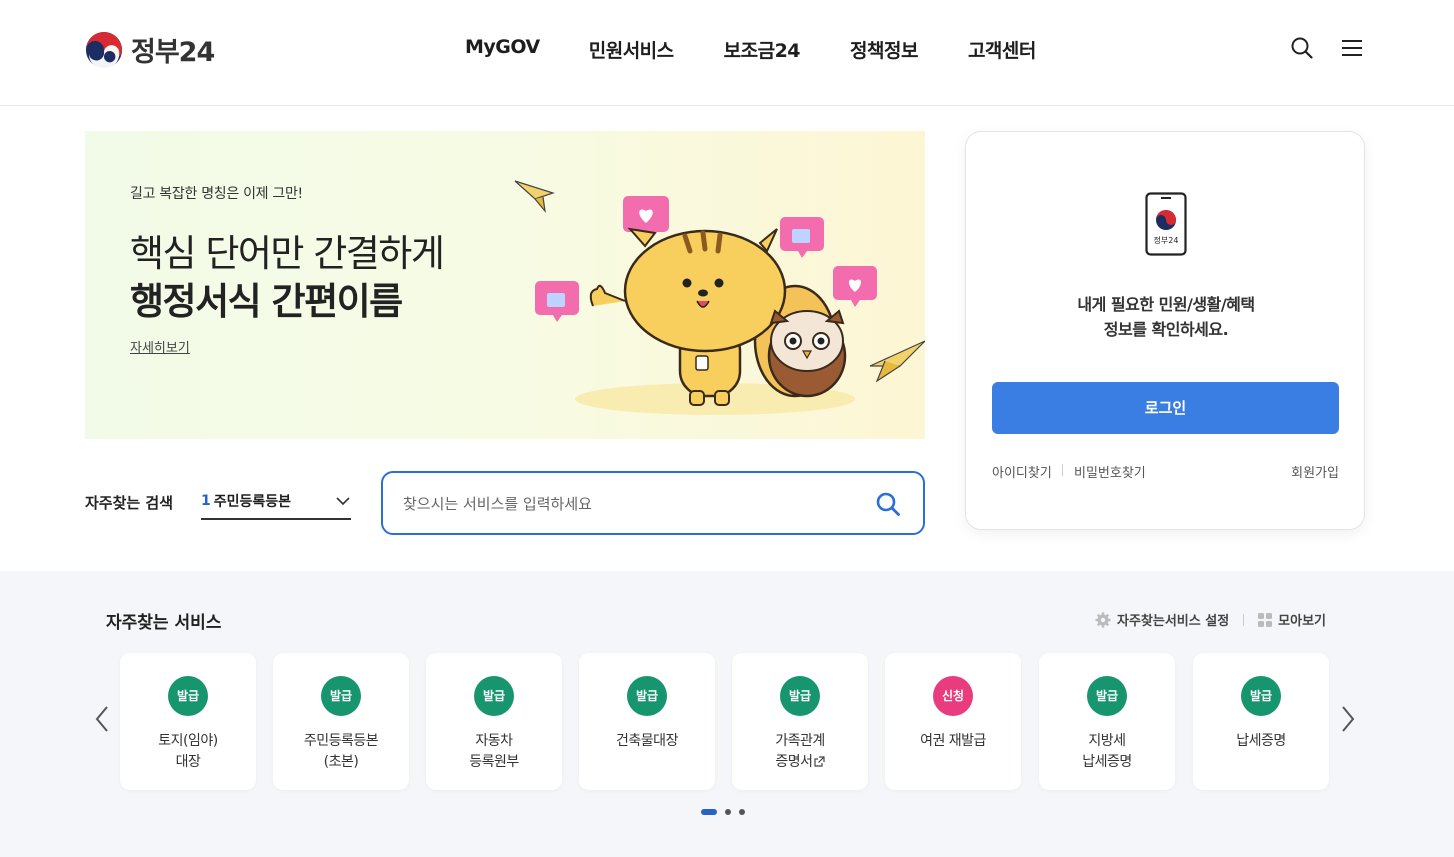  What do you see at coordinates (1002, 49) in the screenshot?
I see `nav-customer-center: 고객센터` at bounding box center [1002, 49].